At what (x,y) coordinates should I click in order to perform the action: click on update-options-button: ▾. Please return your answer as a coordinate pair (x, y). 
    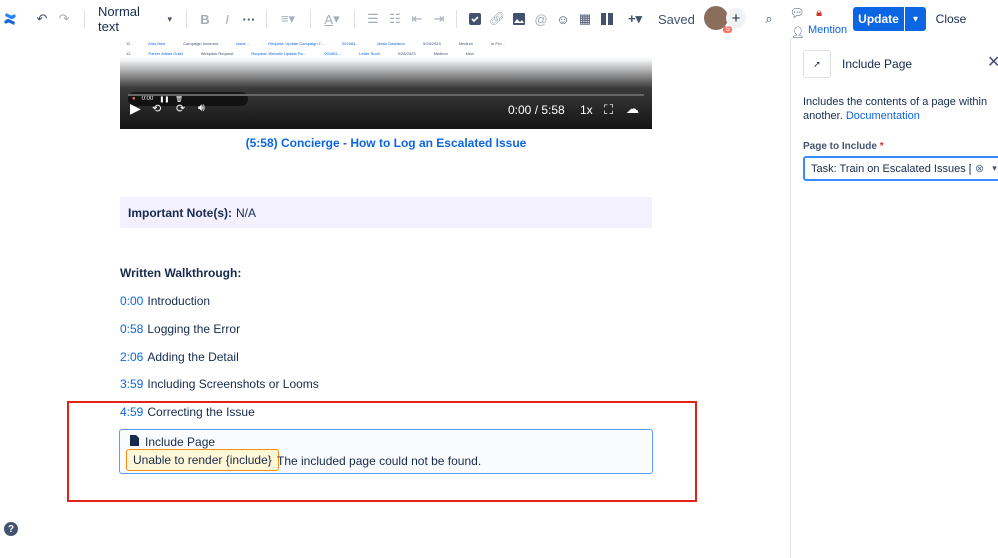
    Looking at the image, I should click on (915, 19).